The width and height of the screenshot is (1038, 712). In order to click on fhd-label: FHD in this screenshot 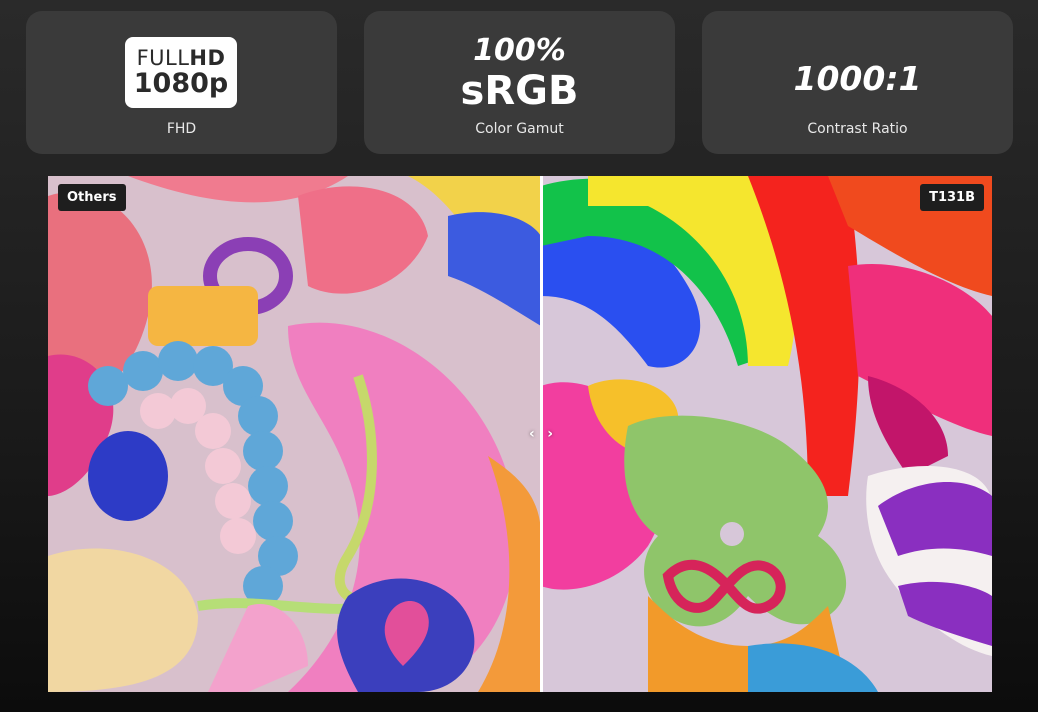, I will do `click(181, 129)`.